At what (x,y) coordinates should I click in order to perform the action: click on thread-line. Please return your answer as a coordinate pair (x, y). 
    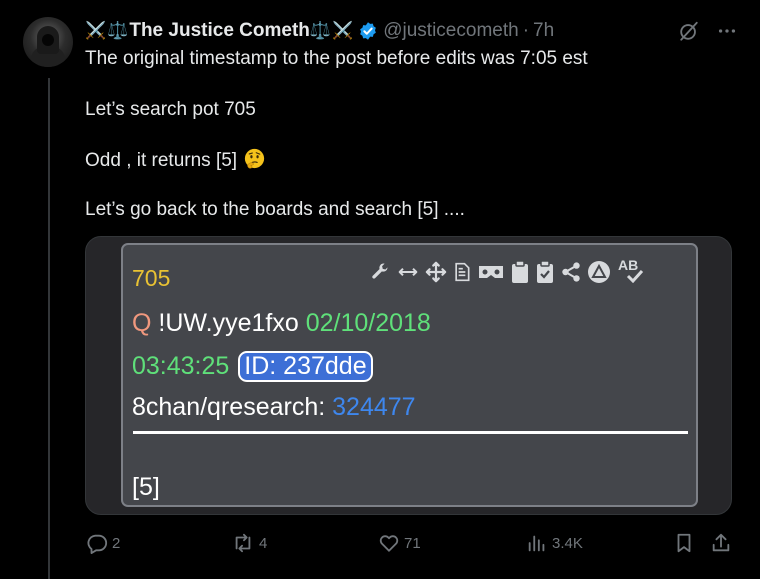
    Looking at the image, I should click on (49, 328).